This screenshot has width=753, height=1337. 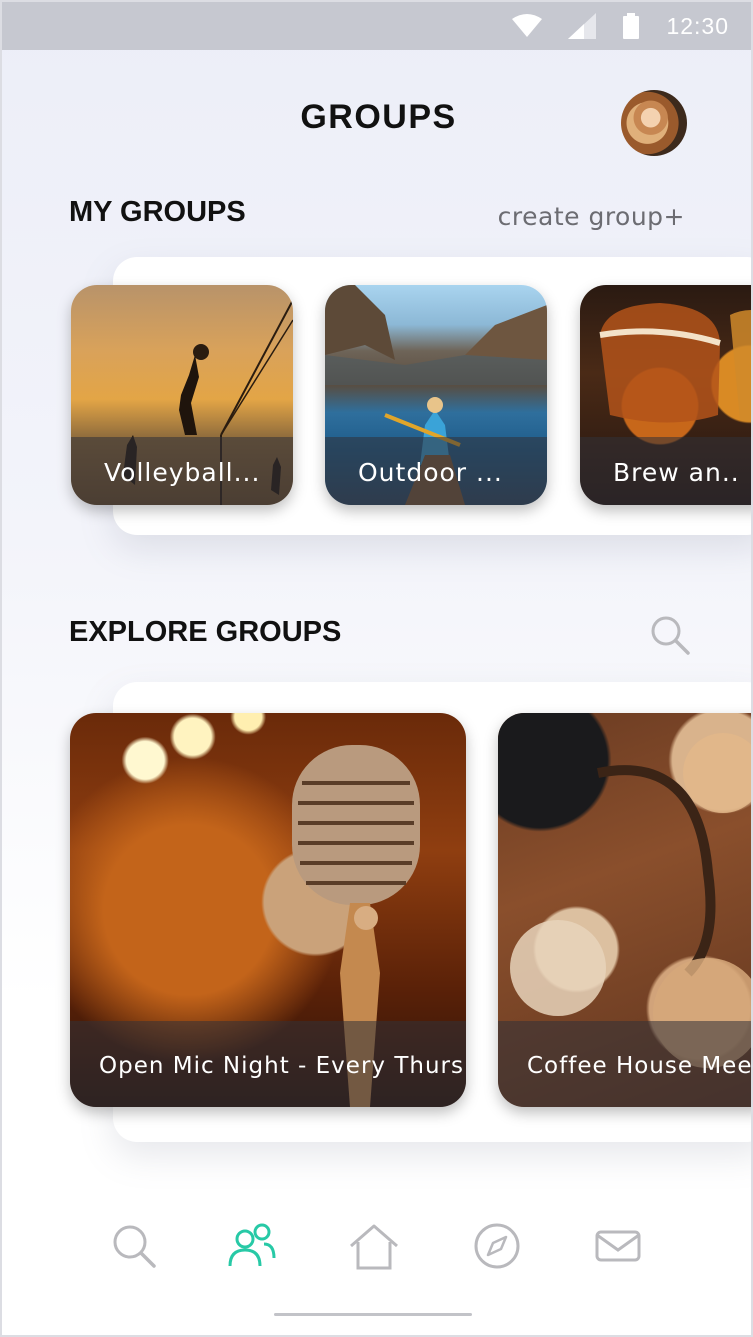 What do you see at coordinates (624, 910) in the screenshot?
I see `explore-card-coffee: Coffee House Mee` at bounding box center [624, 910].